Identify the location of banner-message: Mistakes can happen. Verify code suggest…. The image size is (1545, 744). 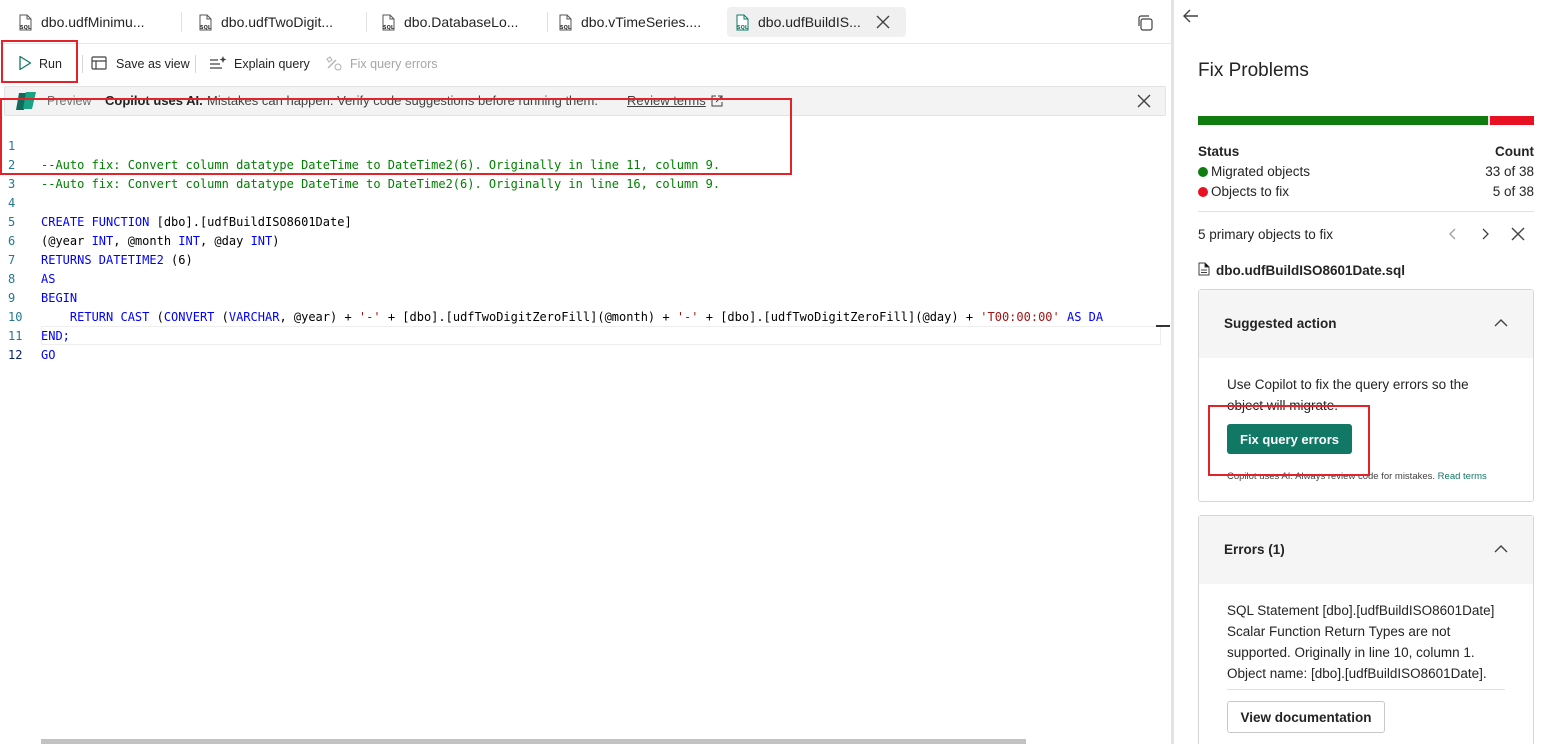
(402, 100).